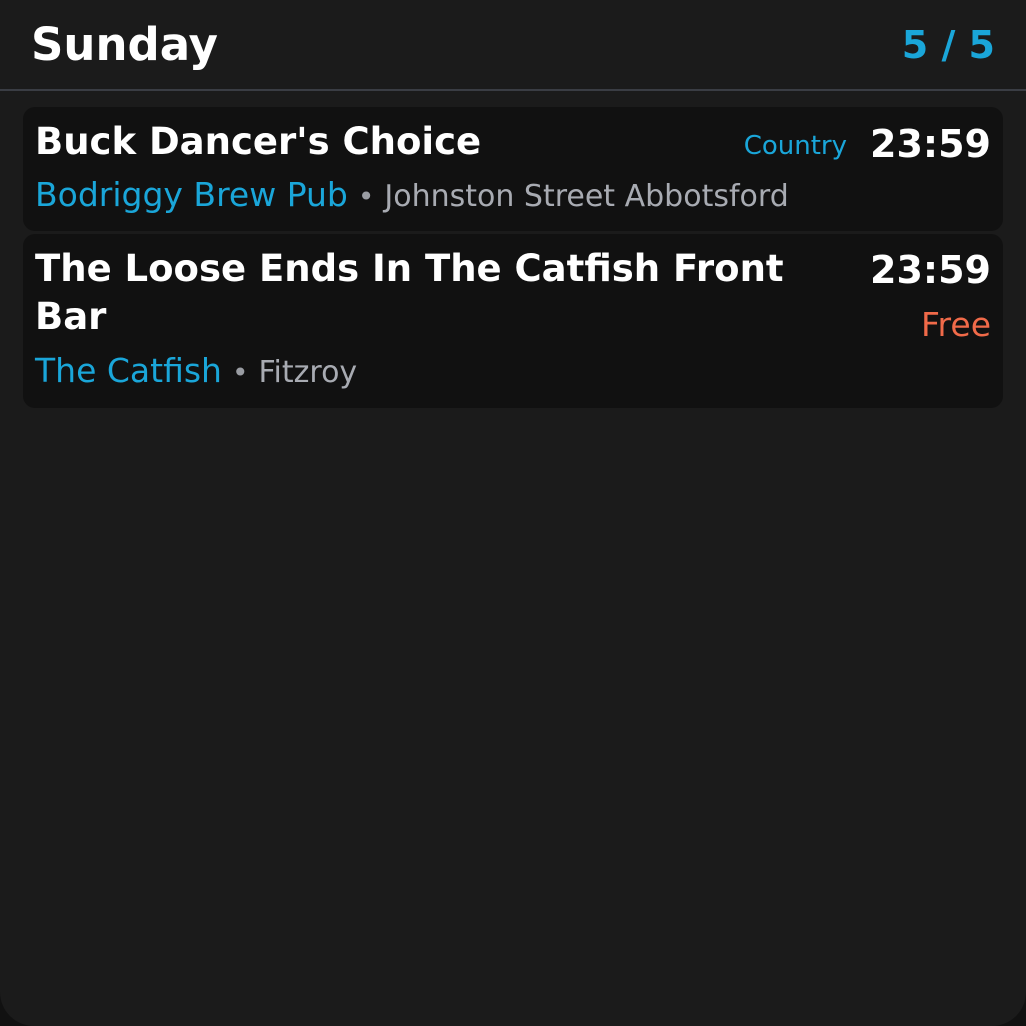 The height and width of the screenshot is (1026, 1026). I want to click on day-title: Sunday, so click(125, 44).